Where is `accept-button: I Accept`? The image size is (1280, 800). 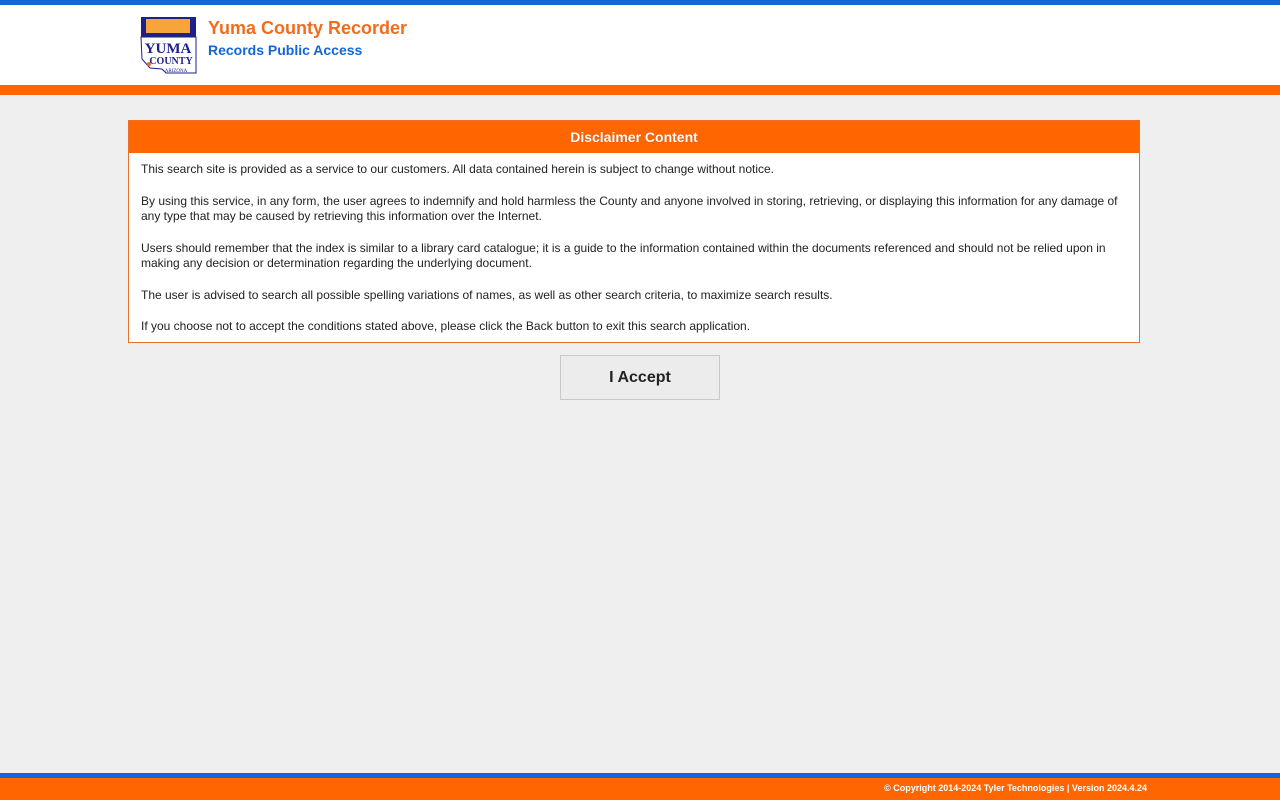 accept-button: I Accept is located at coordinates (640, 377).